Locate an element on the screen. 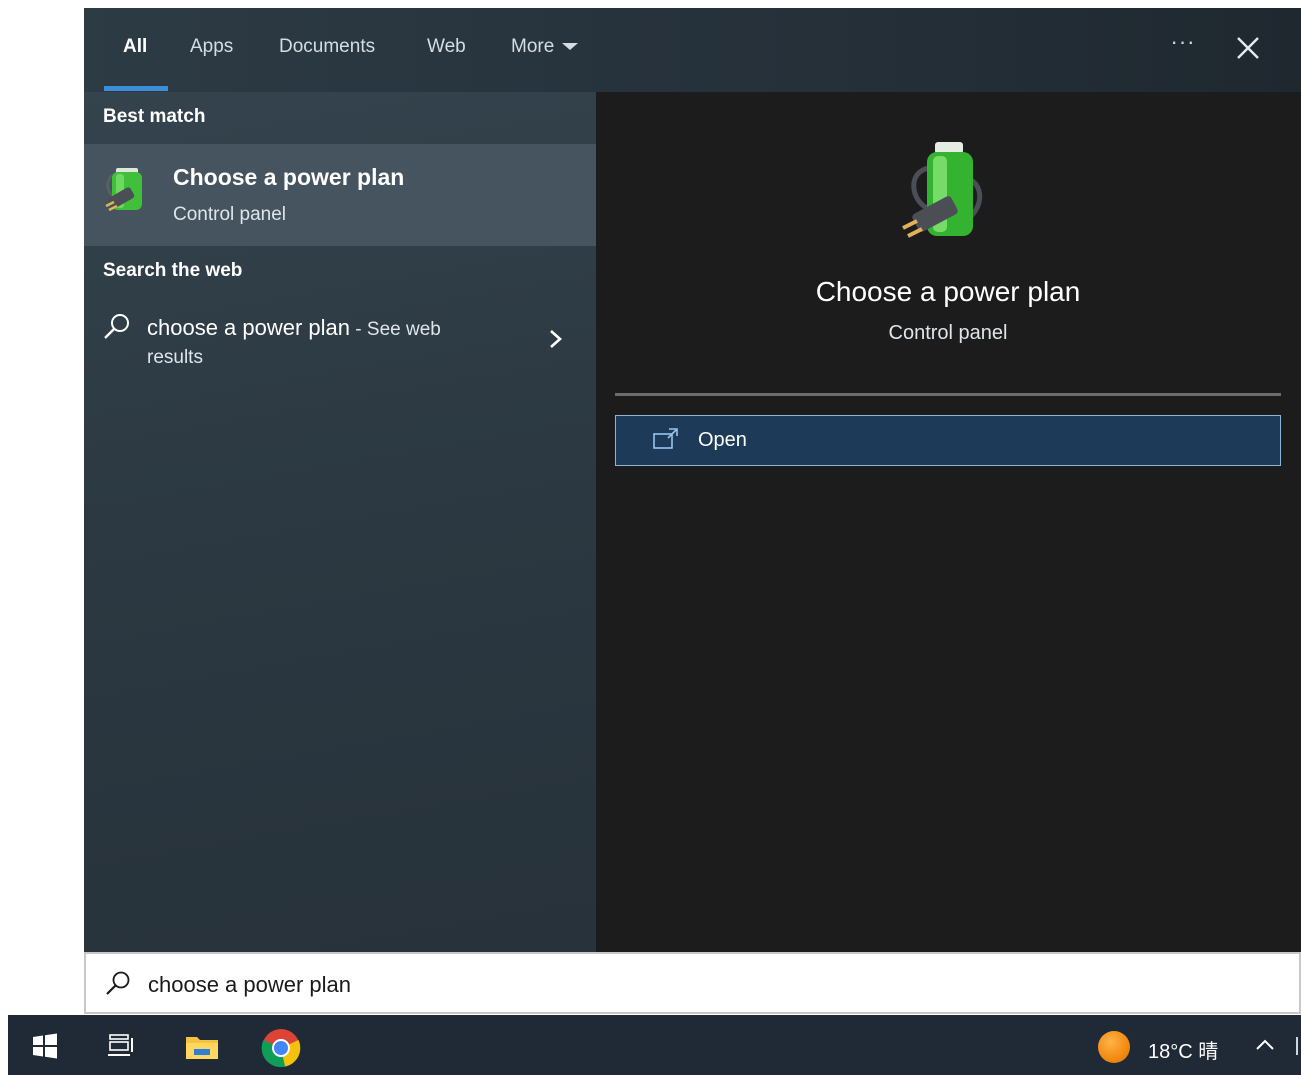 This screenshot has width=1301, height=1075. file-explorer-icon is located at coordinates (202, 1046).